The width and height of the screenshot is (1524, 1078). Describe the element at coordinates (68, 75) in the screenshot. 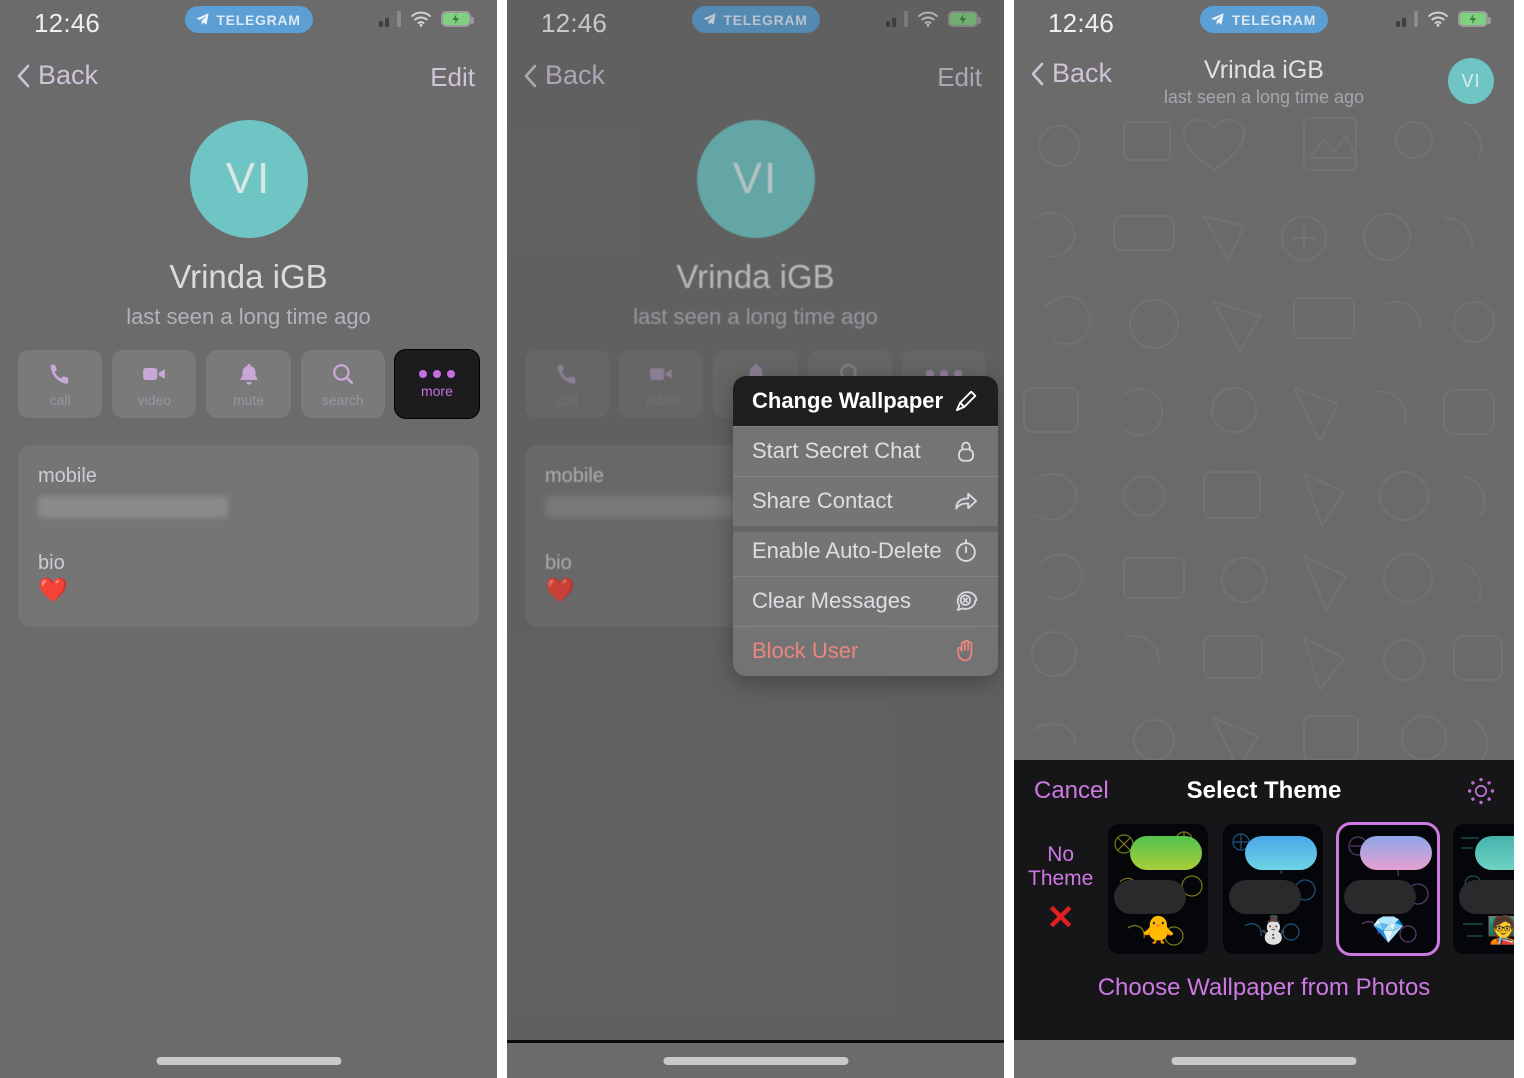

I see `back-label: Back` at that location.